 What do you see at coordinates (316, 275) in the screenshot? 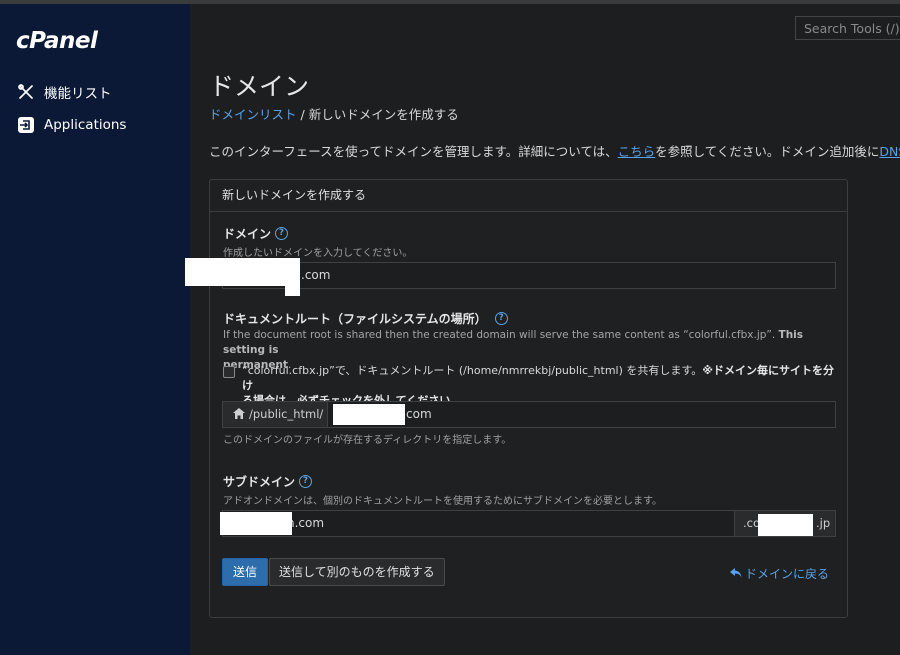
I see `domain-input-value: .com` at bounding box center [316, 275].